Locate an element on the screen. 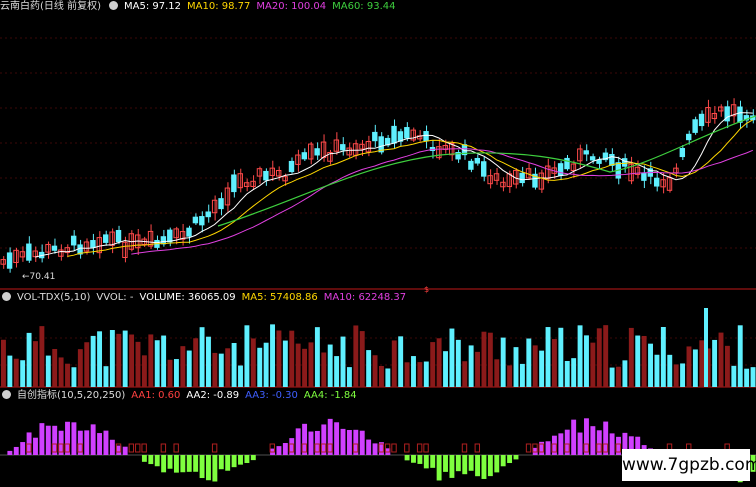 The image size is (756, 487). volume-value: VOLUME: 36065.09 is located at coordinates (187, 297).